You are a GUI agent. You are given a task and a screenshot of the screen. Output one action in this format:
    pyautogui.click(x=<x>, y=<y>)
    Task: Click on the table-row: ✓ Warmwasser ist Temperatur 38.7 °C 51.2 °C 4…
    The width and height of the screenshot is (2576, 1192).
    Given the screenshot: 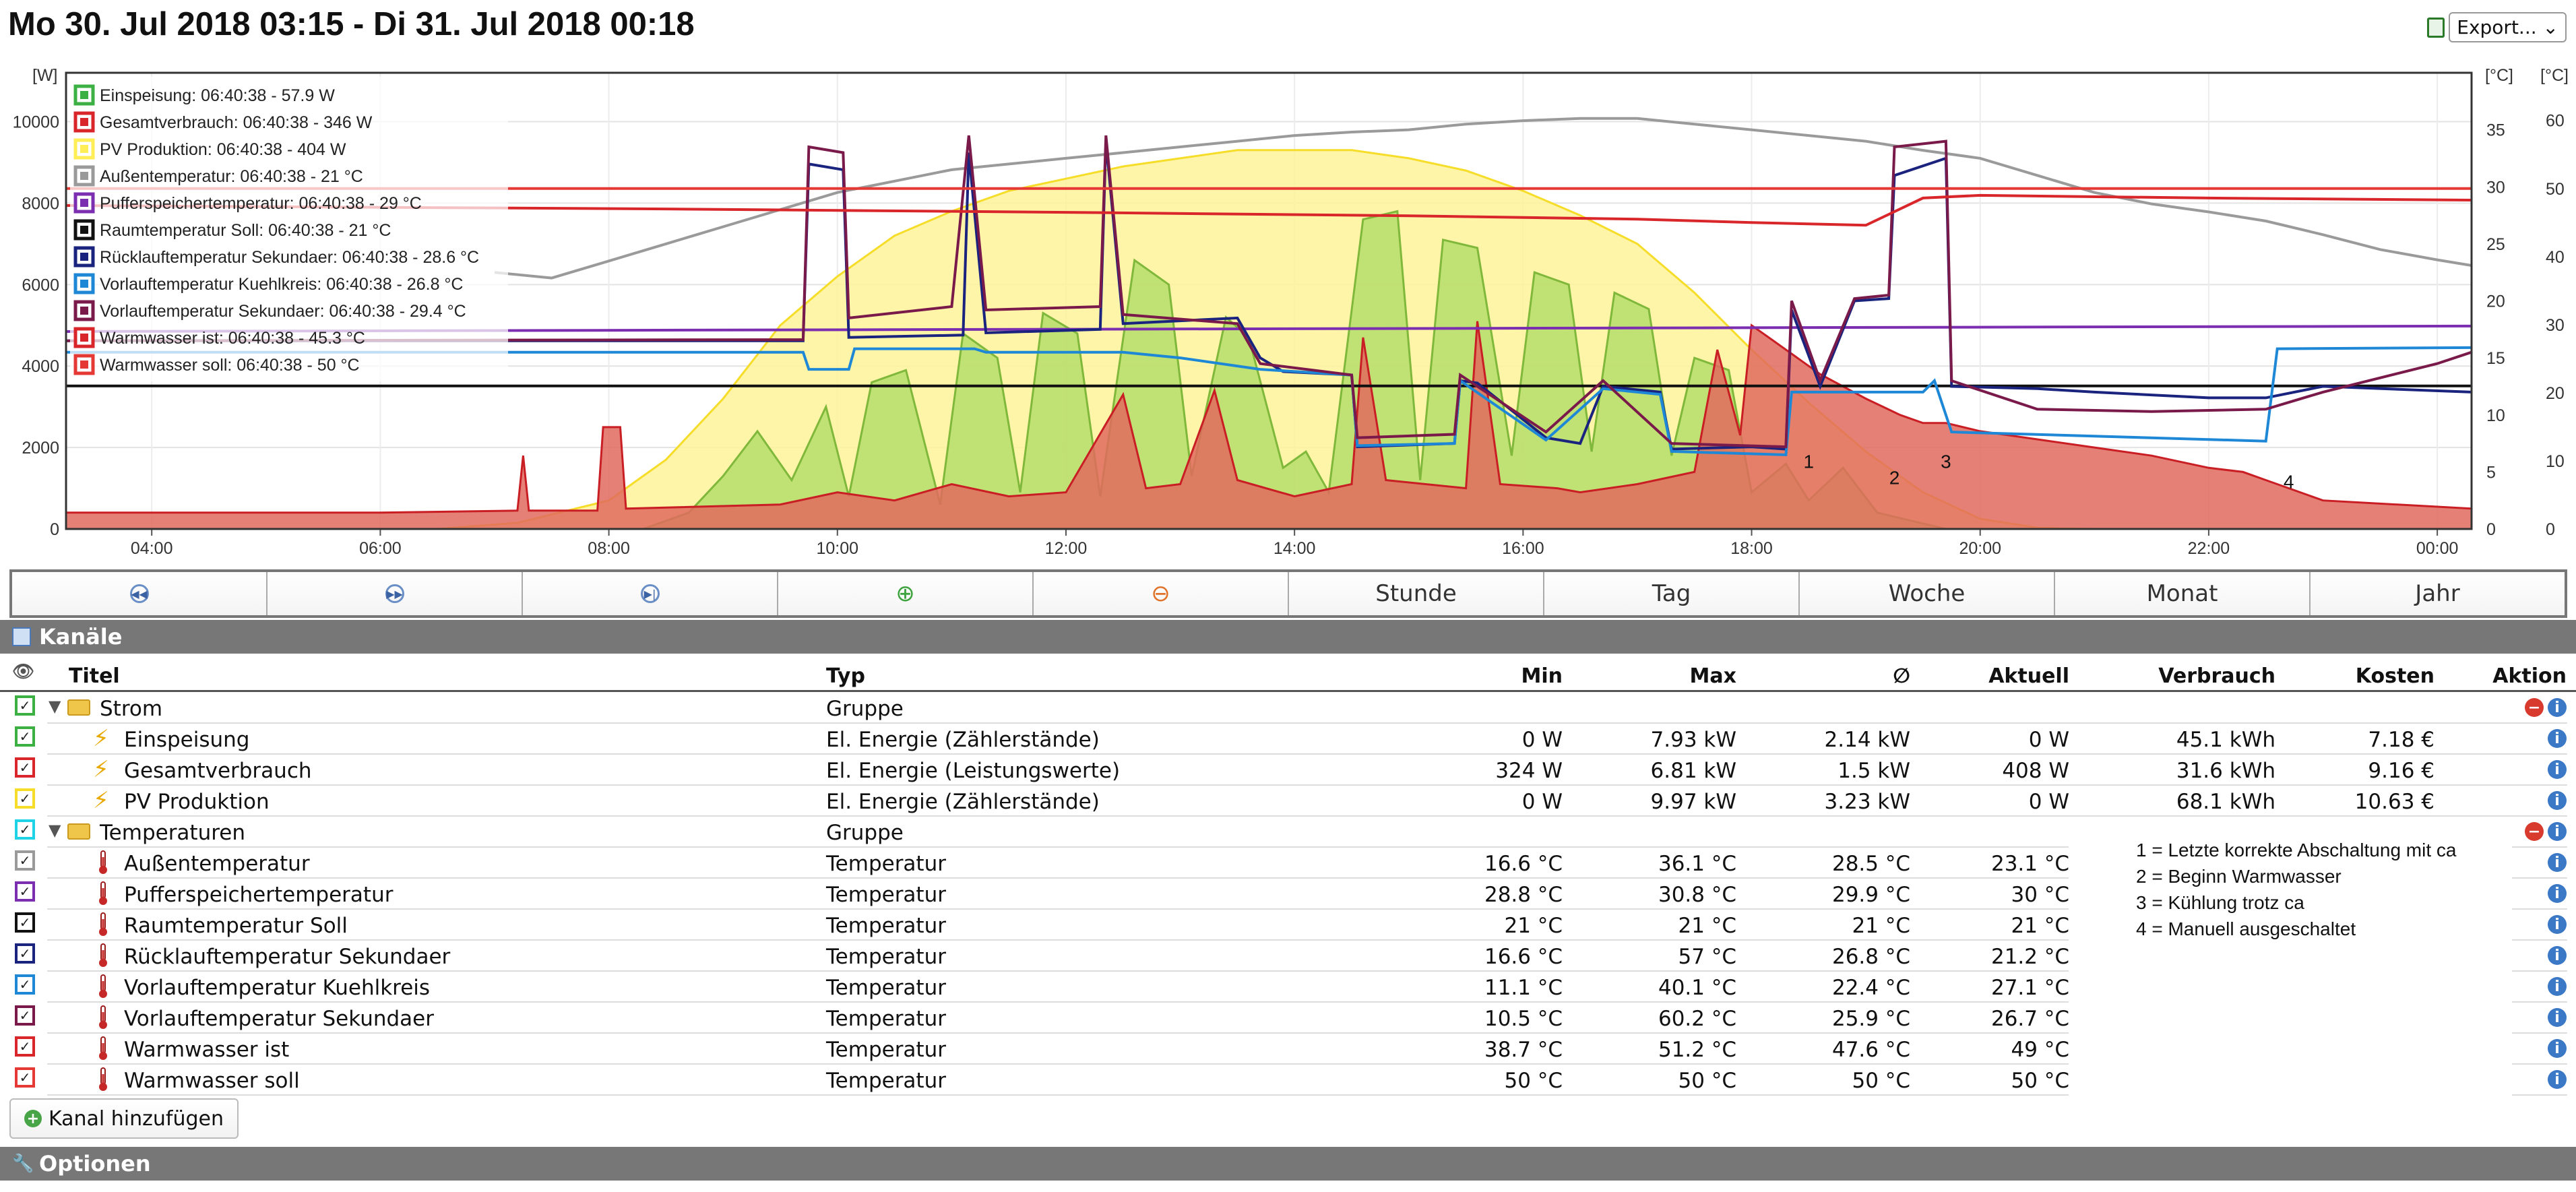 What is the action you would take?
    pyautogui.click(x=1288, y=1049)
    